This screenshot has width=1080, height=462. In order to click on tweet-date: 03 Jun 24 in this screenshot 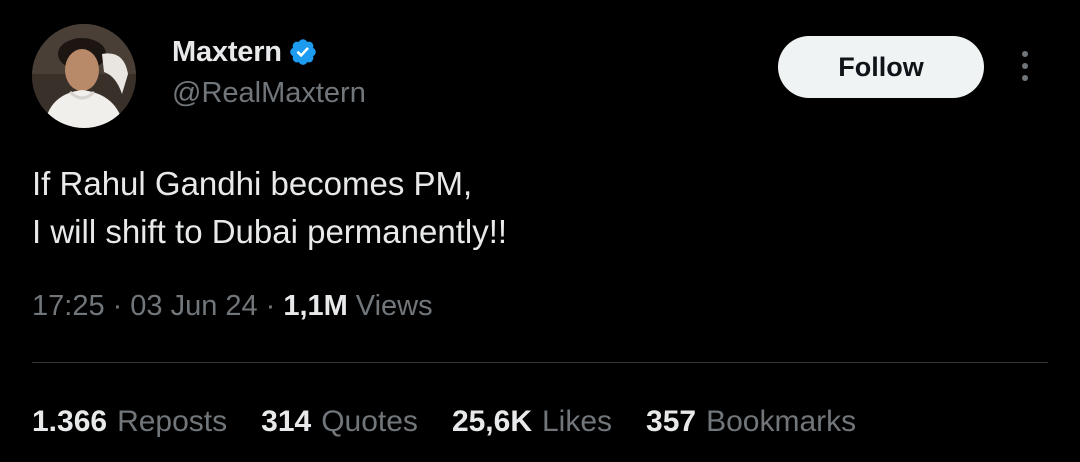, I will do `click(193, 306)`.